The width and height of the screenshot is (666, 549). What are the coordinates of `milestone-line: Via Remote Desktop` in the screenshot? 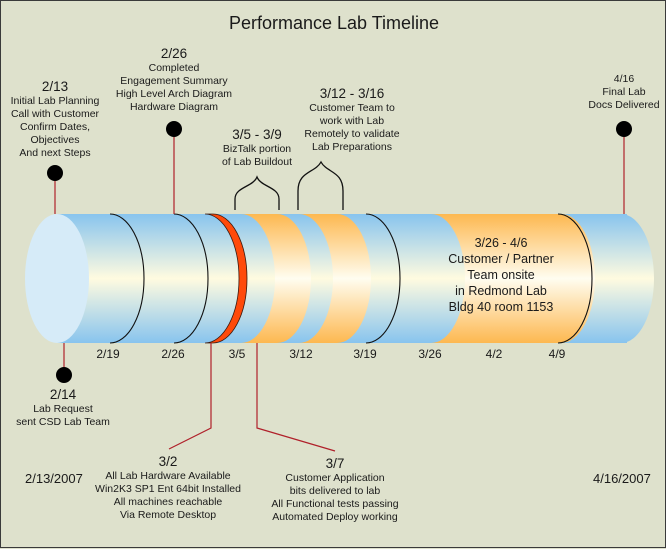 It's located at (168, 515).